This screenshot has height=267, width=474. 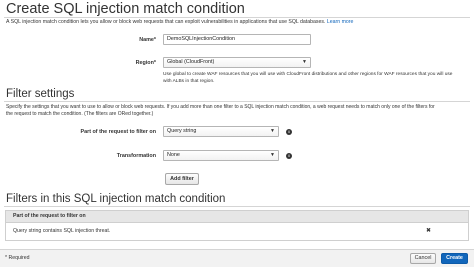 I want to click on name-label: Name*, so click(x=147, y=40).